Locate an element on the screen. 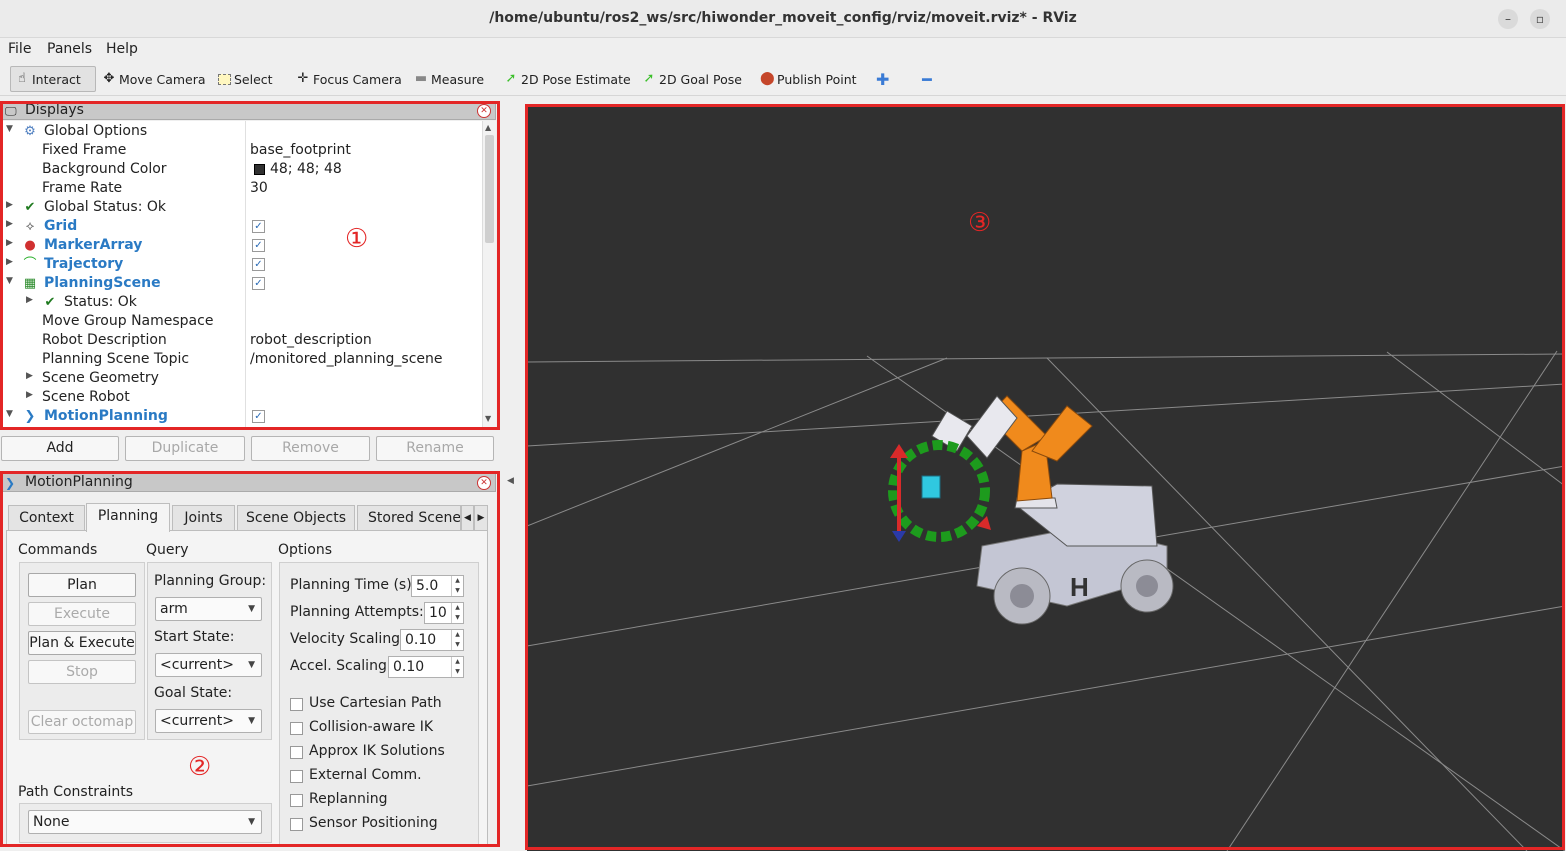 The height and width of the screenshot is (851, 1566). focus-camera-tool: ✛ Focus Camera is located at coordinates (349, 79).